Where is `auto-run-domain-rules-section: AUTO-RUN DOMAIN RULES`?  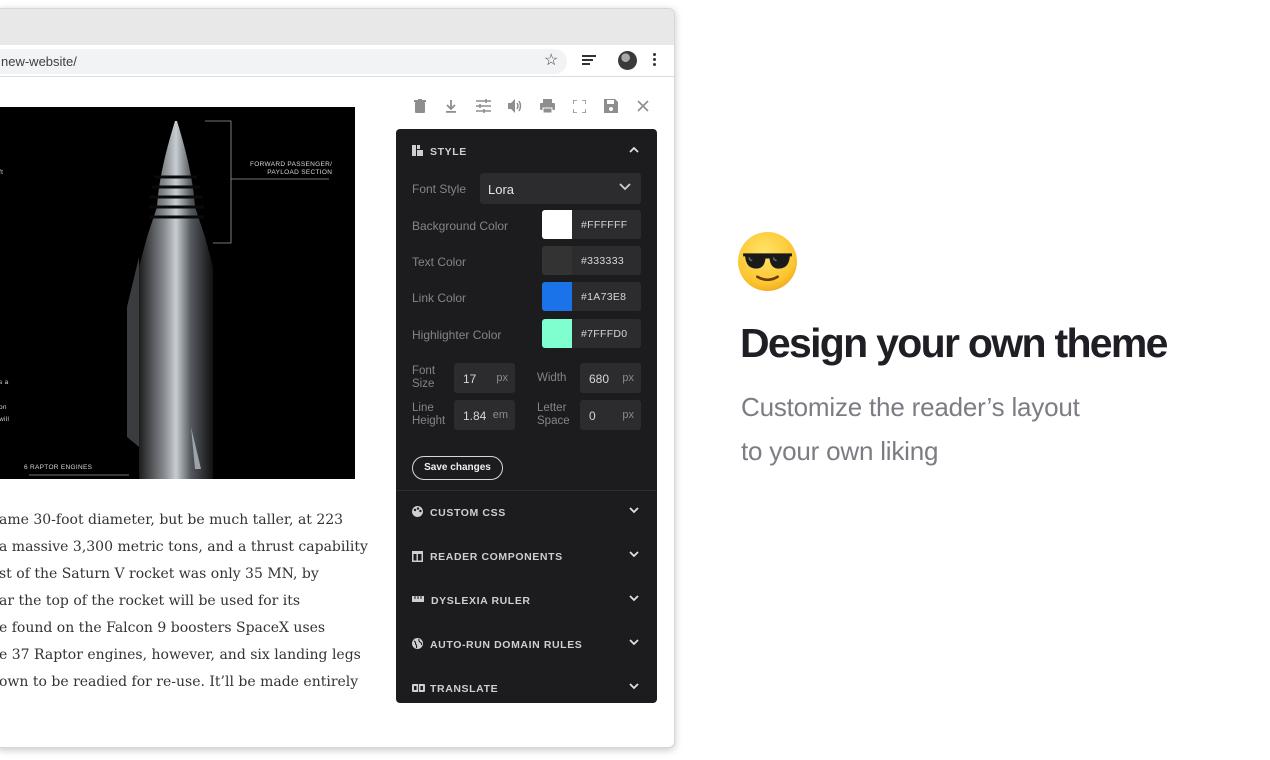
auto-run-domain-rules-section: AUTO-RUN DOMAIN RULES is located at coordinates (526, 644).